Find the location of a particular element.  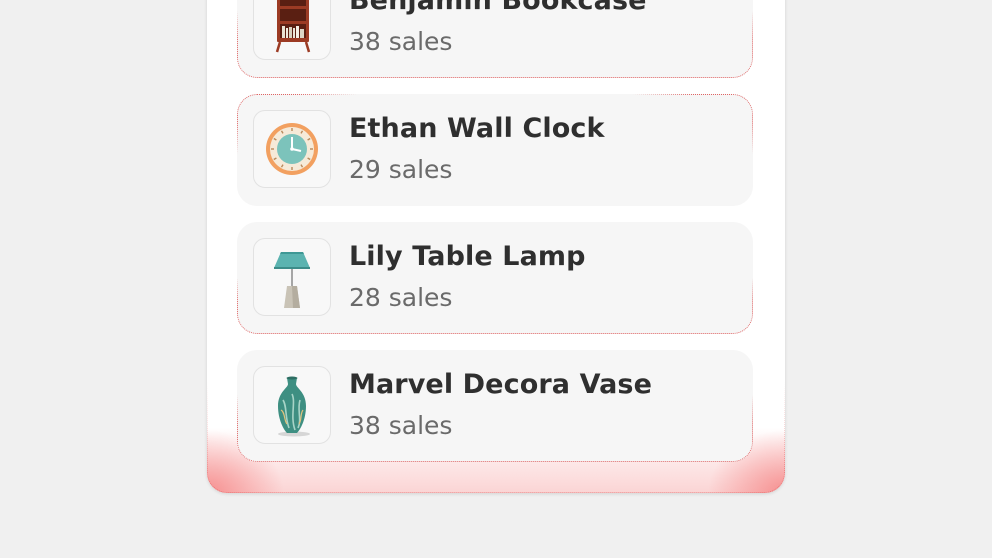

wall-clock-icon is located at coordinates (292, 149).